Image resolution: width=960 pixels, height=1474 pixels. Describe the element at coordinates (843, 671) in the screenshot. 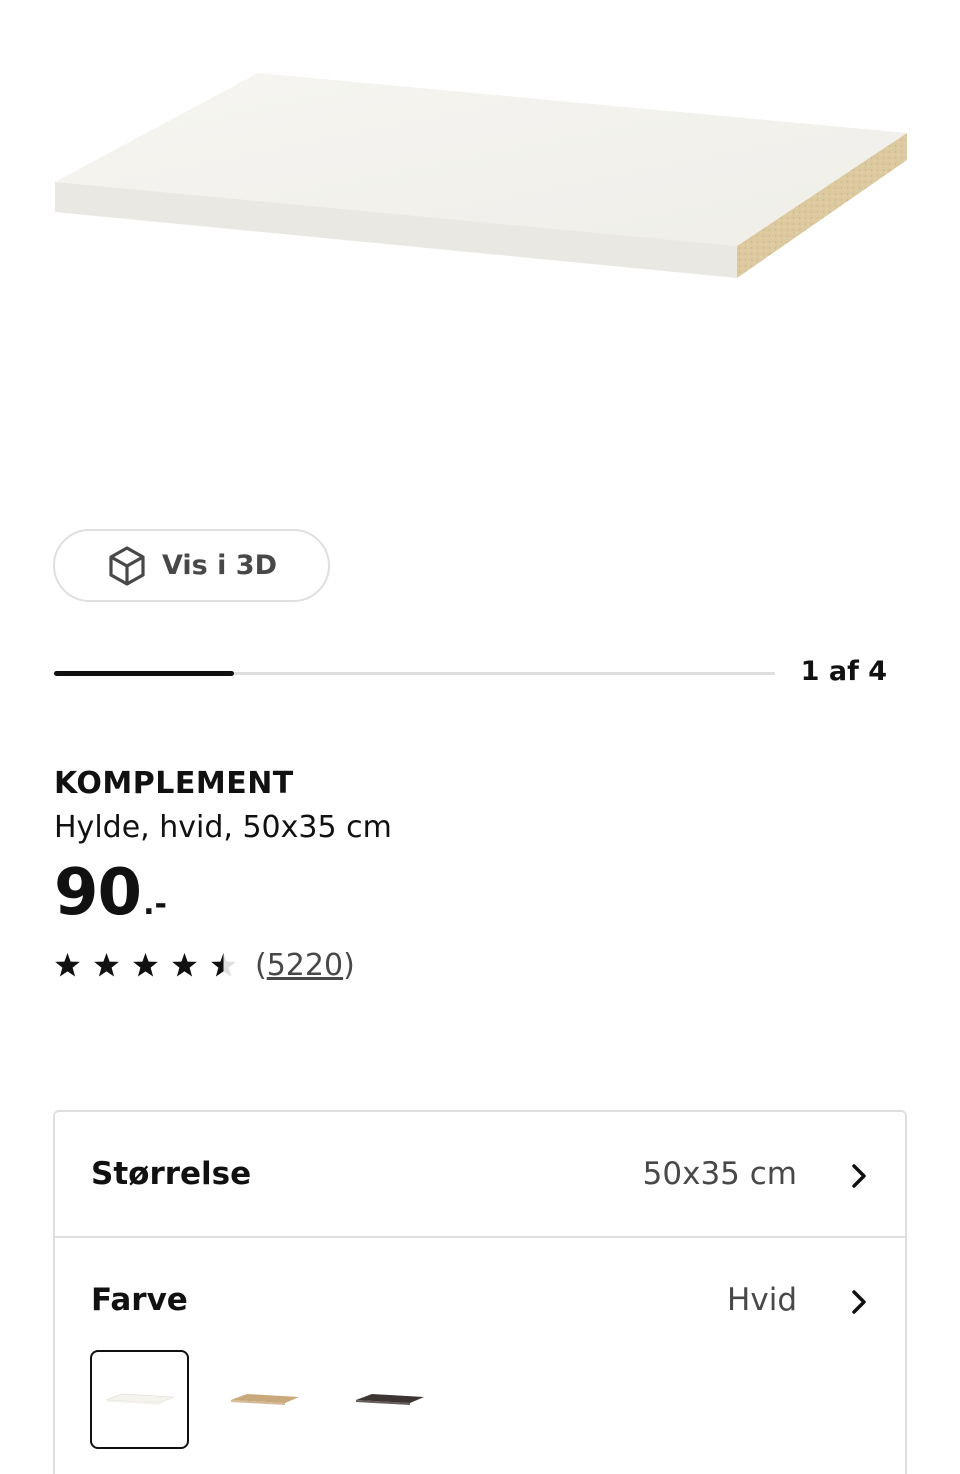

I see `gallery-counter: 1 af 4` at that location.